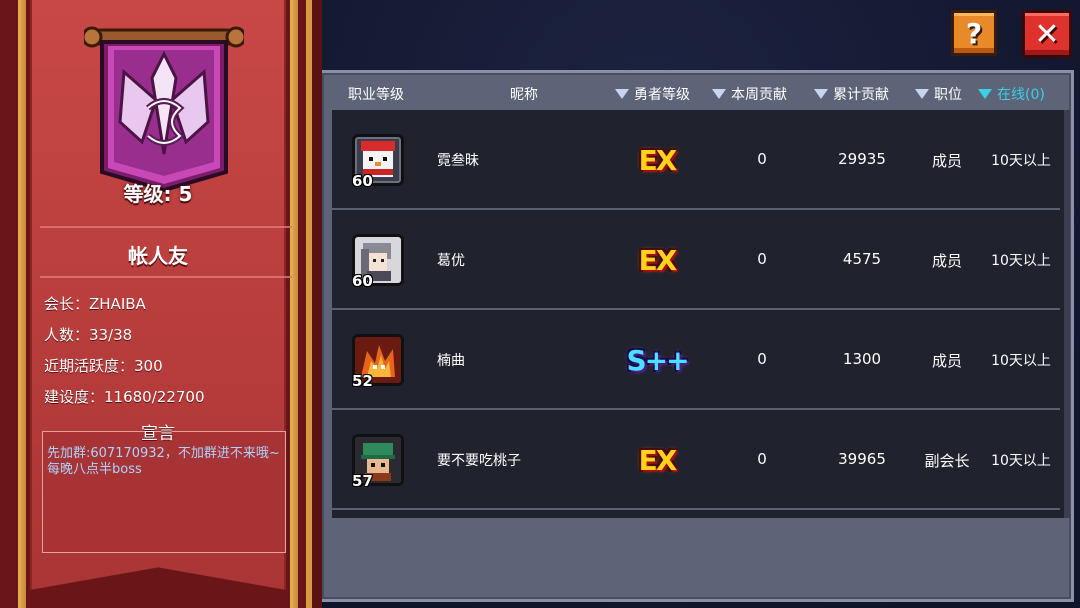 The width and height of the screenshot is (1080, 608). Describe the element at coordinates (124, 397) in the screenshot. I see `guild-construction: 建设度：11680/22700` at that location.